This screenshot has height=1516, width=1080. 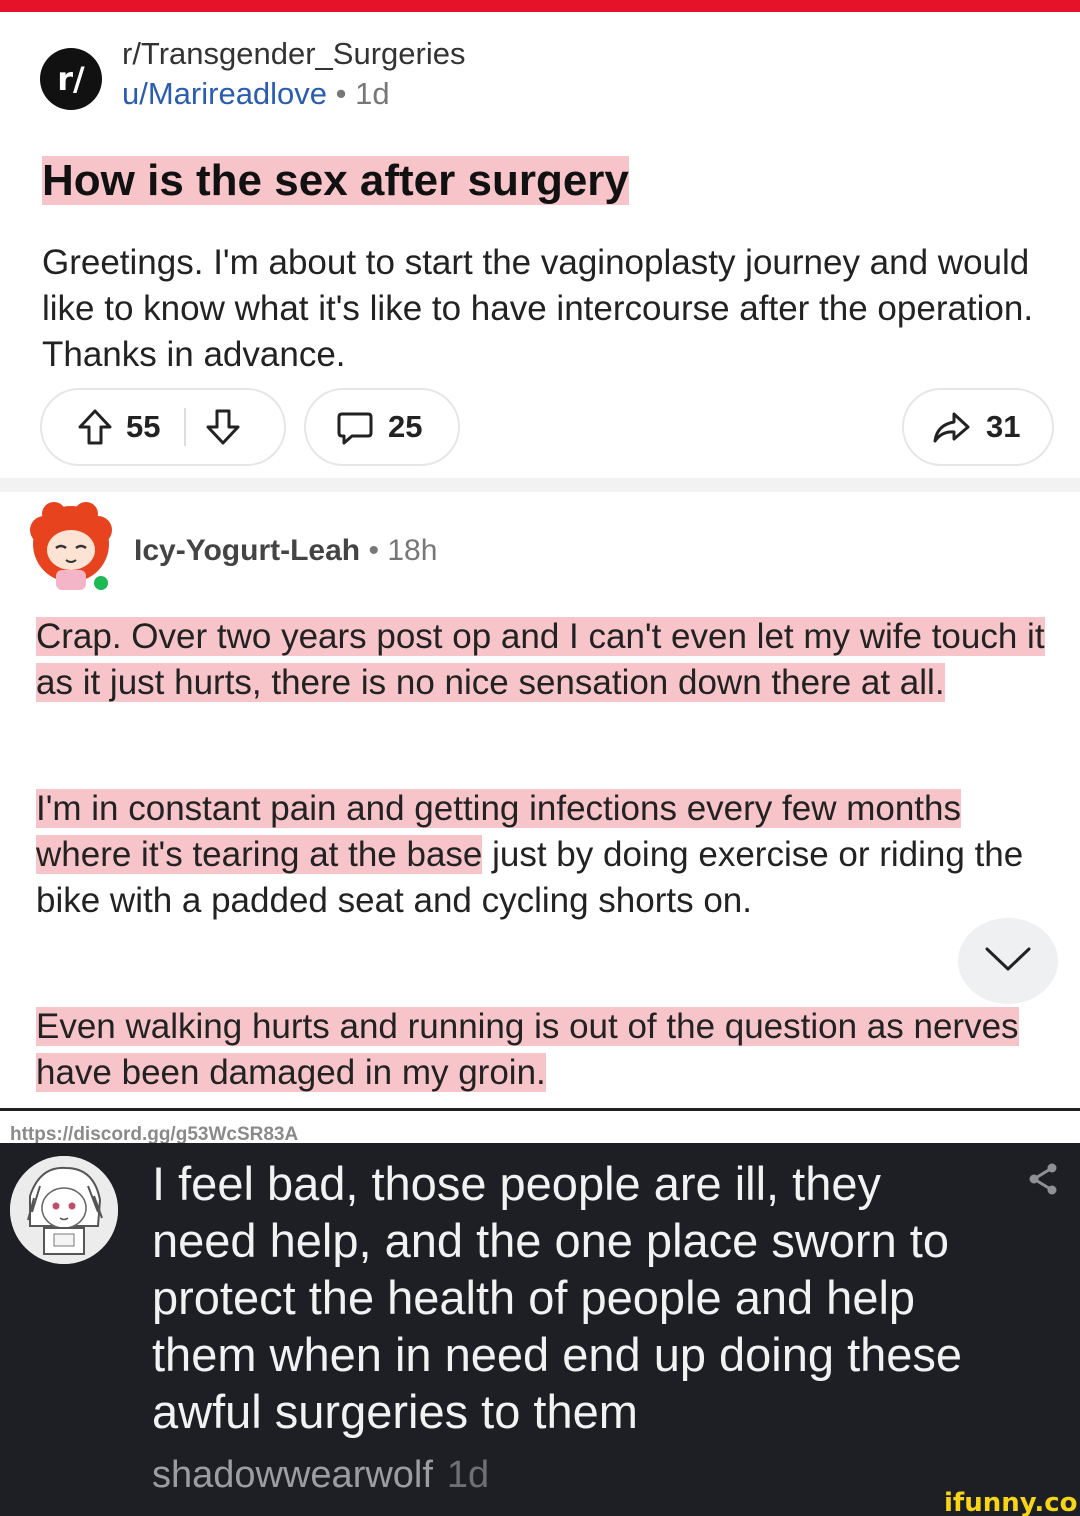 I want to click on reply-avatar, so click(x=64, y=1210).